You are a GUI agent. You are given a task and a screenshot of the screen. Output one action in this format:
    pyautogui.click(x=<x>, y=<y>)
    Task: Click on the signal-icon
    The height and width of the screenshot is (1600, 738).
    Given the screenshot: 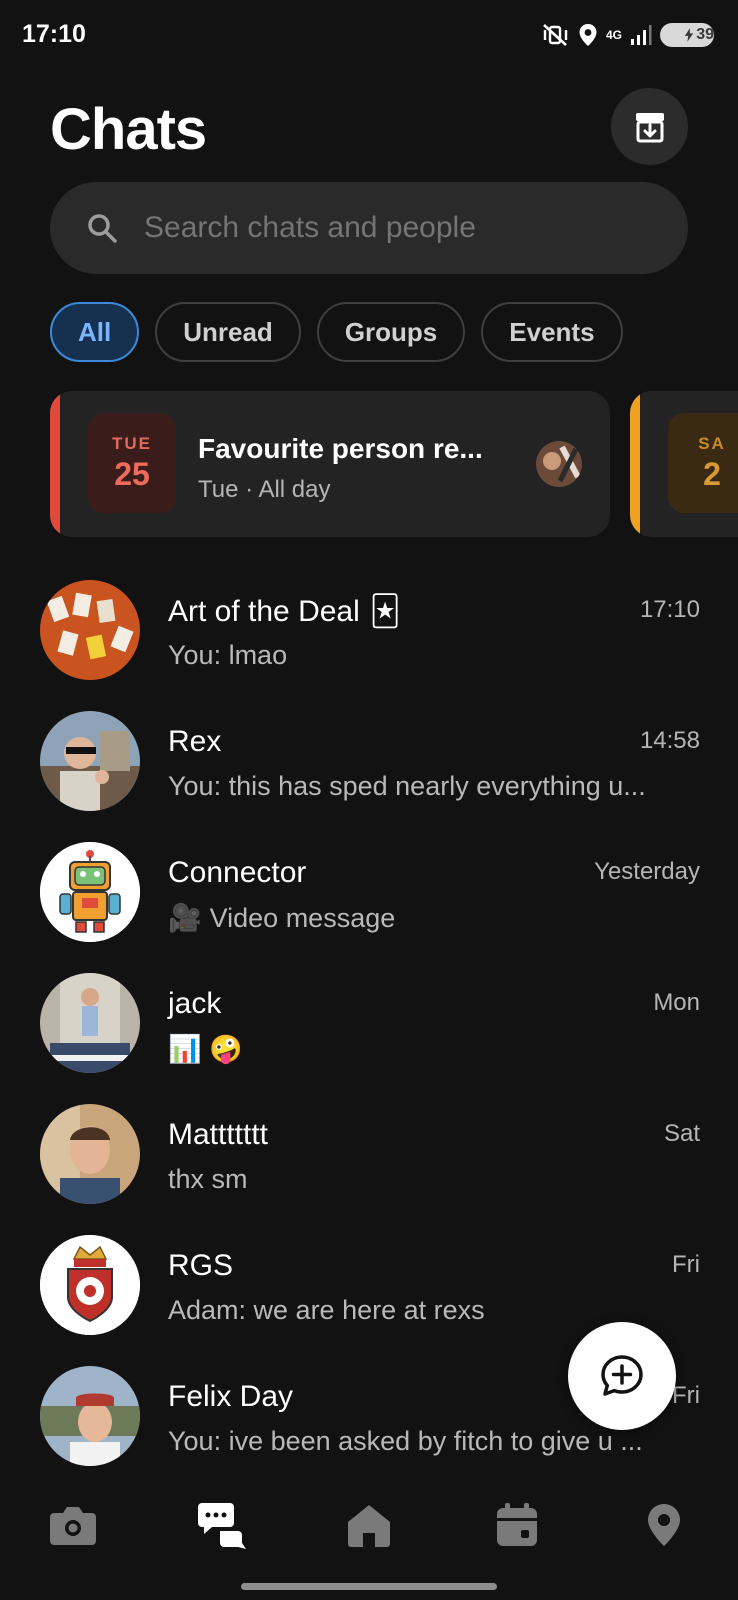 What is the action you would take?
    pyautogui.click(x=641, y=35)
    